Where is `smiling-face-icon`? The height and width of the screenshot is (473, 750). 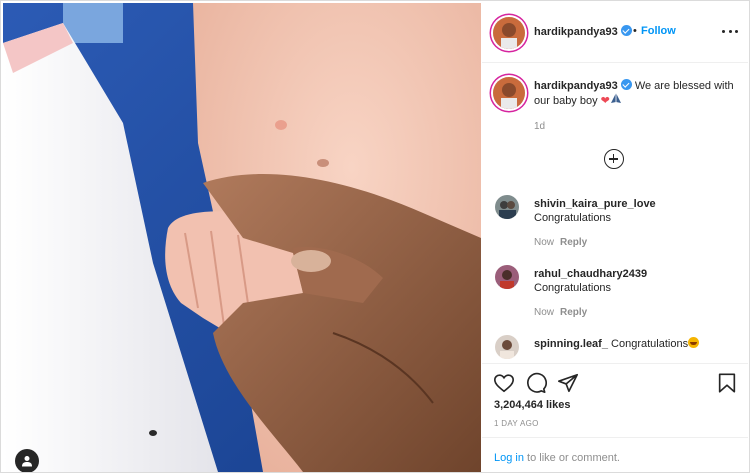
smiling-face-icon is located at coordinates (694, 342).